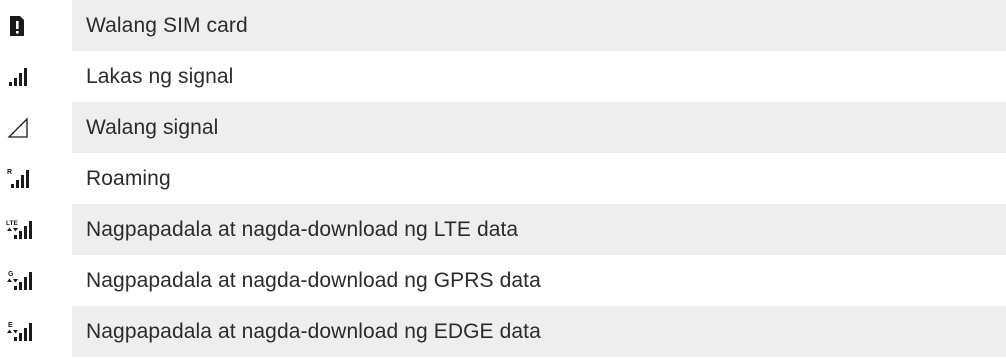  What do you see at coordinates (36, 127) in the screenshot?
I see `no-signal-icon` at bounding box center [36, 127].